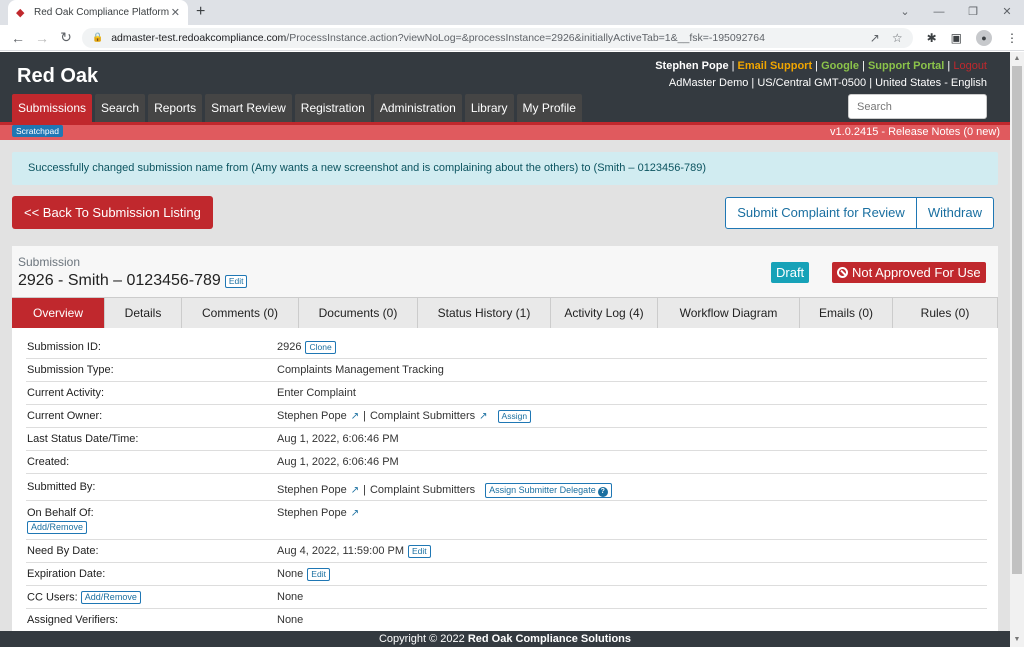 The width and height of the screenshot is (1024, 647). I want to click on close-window-icon: ✕, so click(1007, 12).